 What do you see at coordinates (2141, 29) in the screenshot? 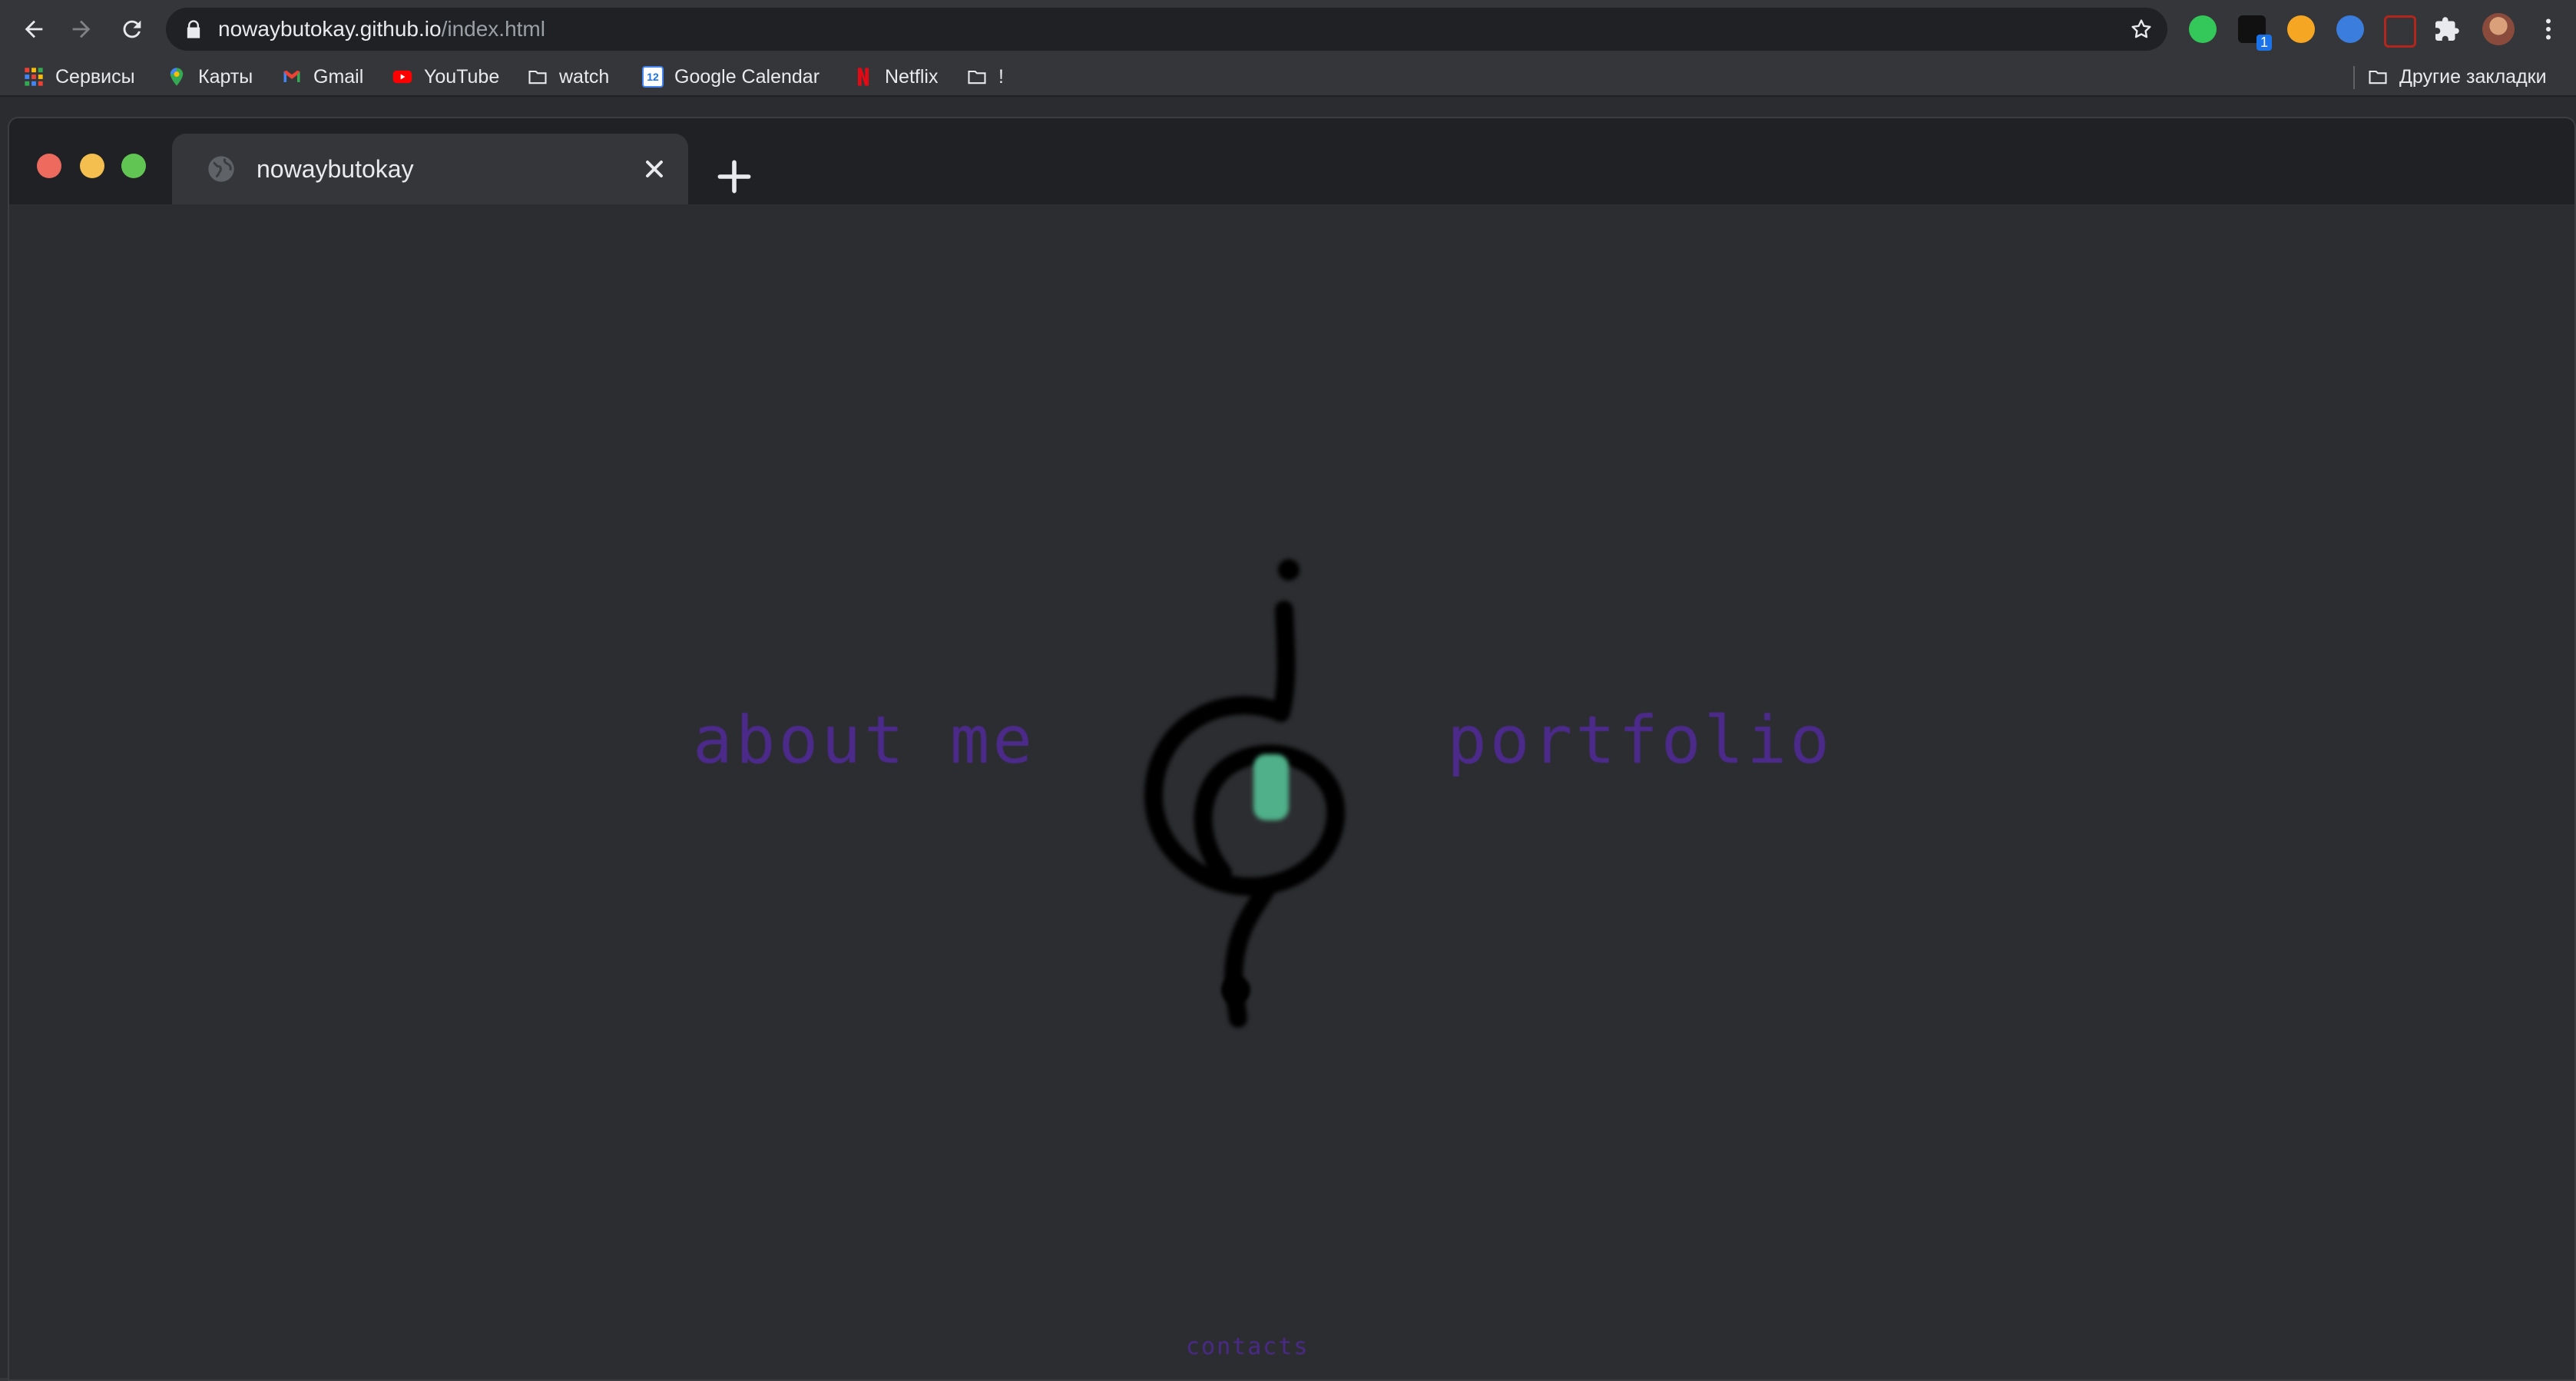
I see `bookmark-star-icon` at bounding box center [2141, 29].